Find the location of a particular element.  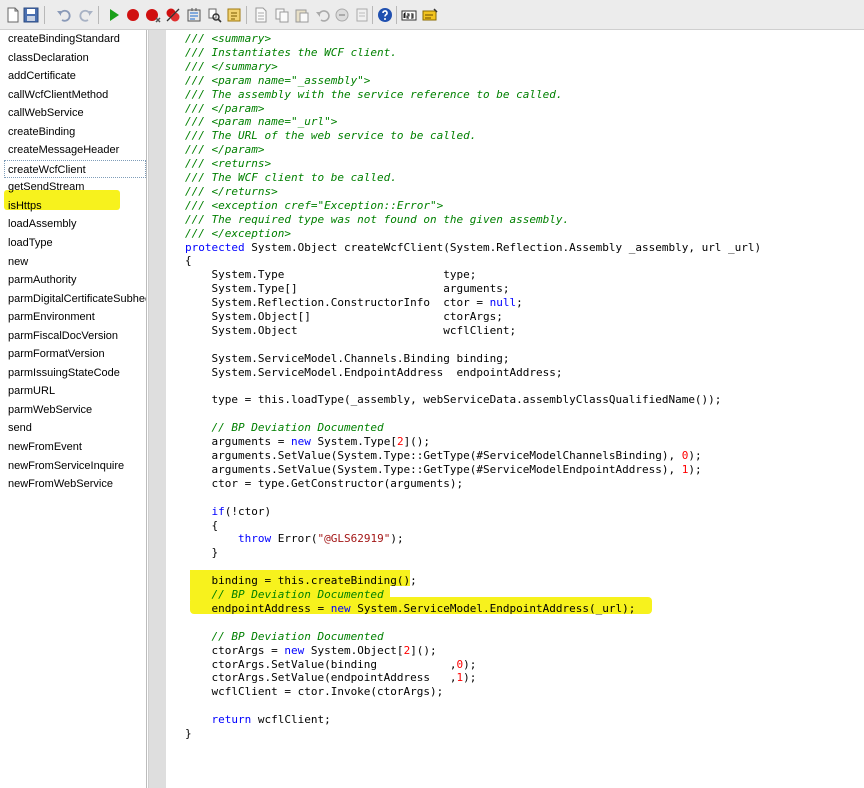

undo-icon is located at coordinates (64, 15).